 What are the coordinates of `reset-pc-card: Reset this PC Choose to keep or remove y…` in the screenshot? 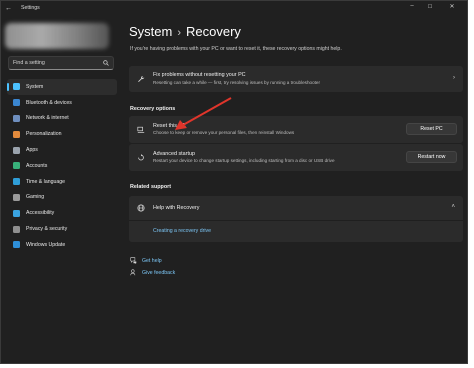 It's located at (296, 129).